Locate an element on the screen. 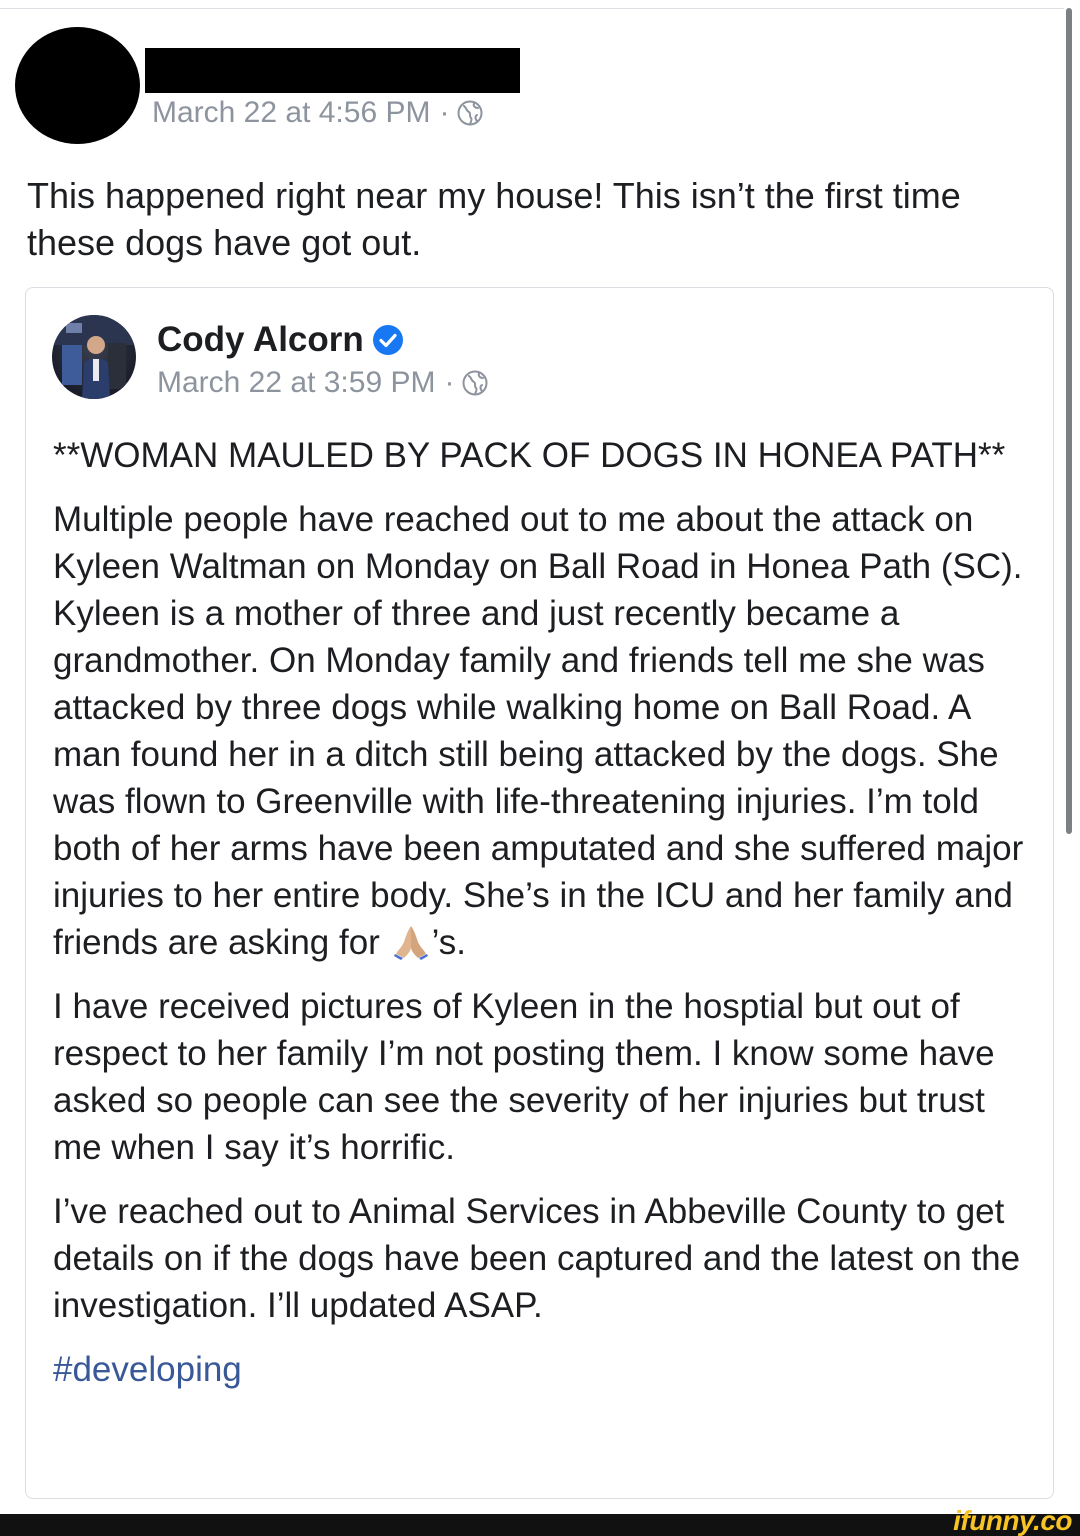 The height and width of the screenshot is (1536, 1080). footer-bar is located at coordinates (540, 1525).